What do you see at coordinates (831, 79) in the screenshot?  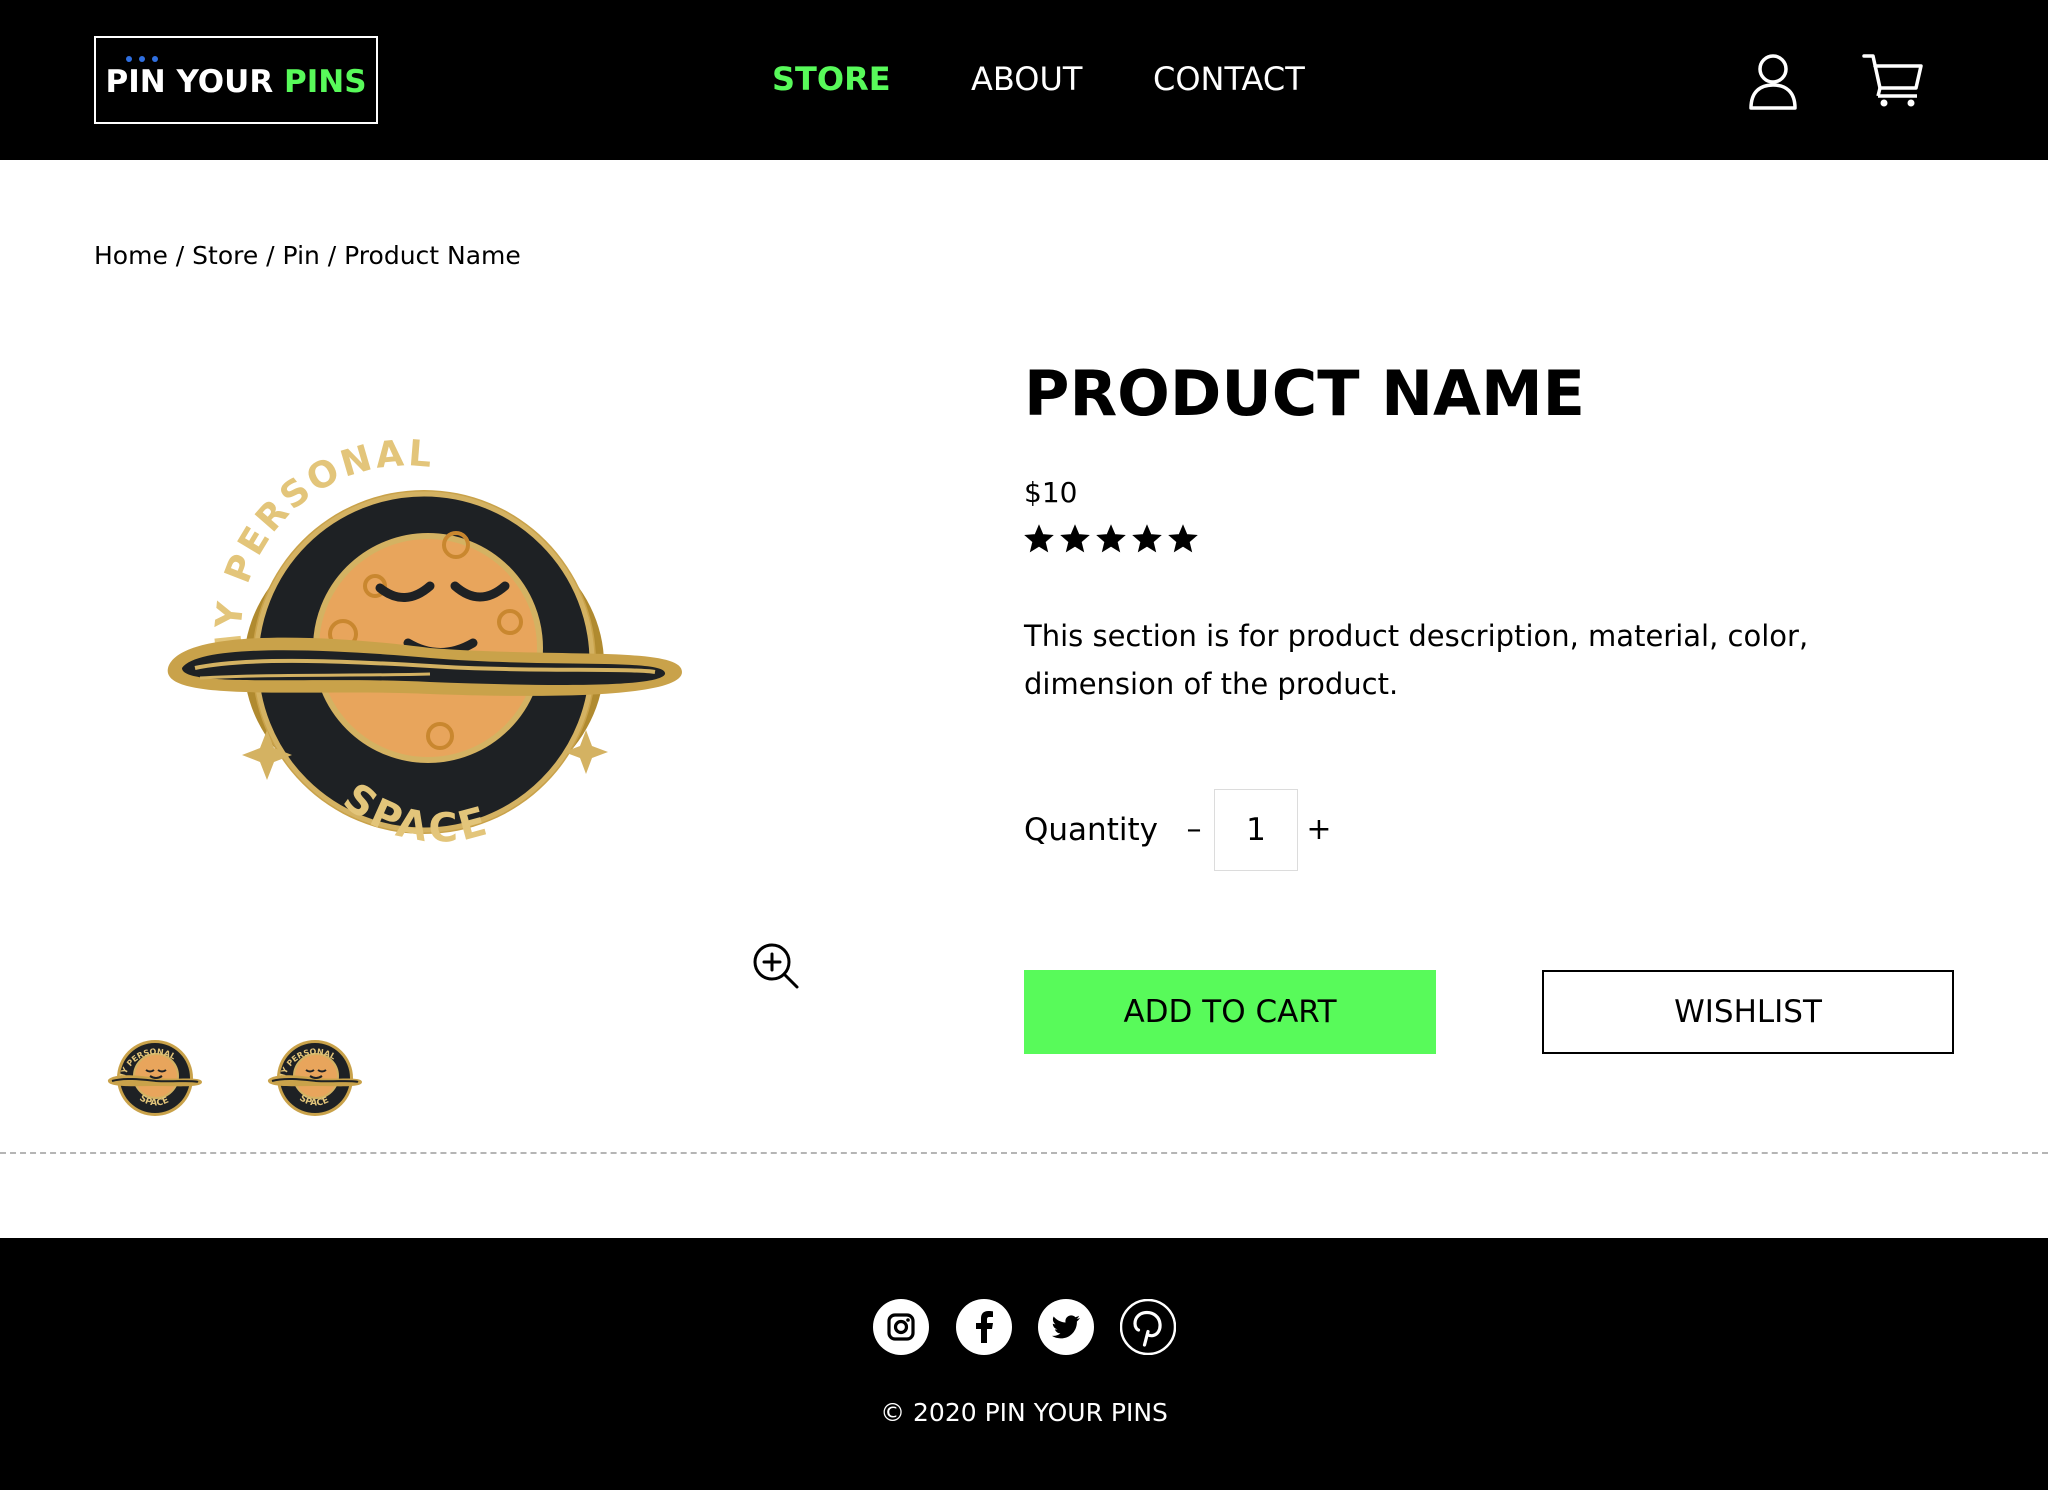 I see `nav-store: STORE` at bounding box center [831, 79].